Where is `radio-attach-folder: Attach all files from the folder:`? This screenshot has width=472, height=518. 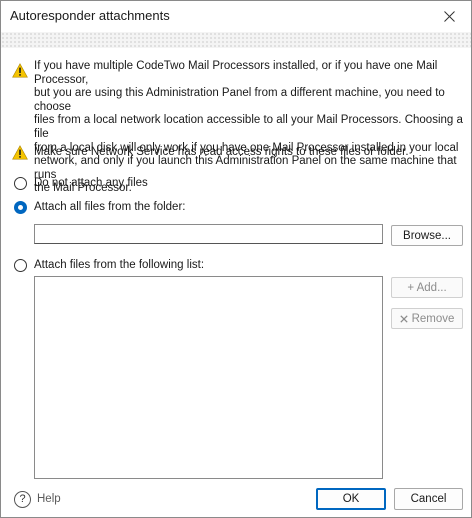
radio-attach-folder: Attach all files from the folder: is located at coordinates (99, 207).